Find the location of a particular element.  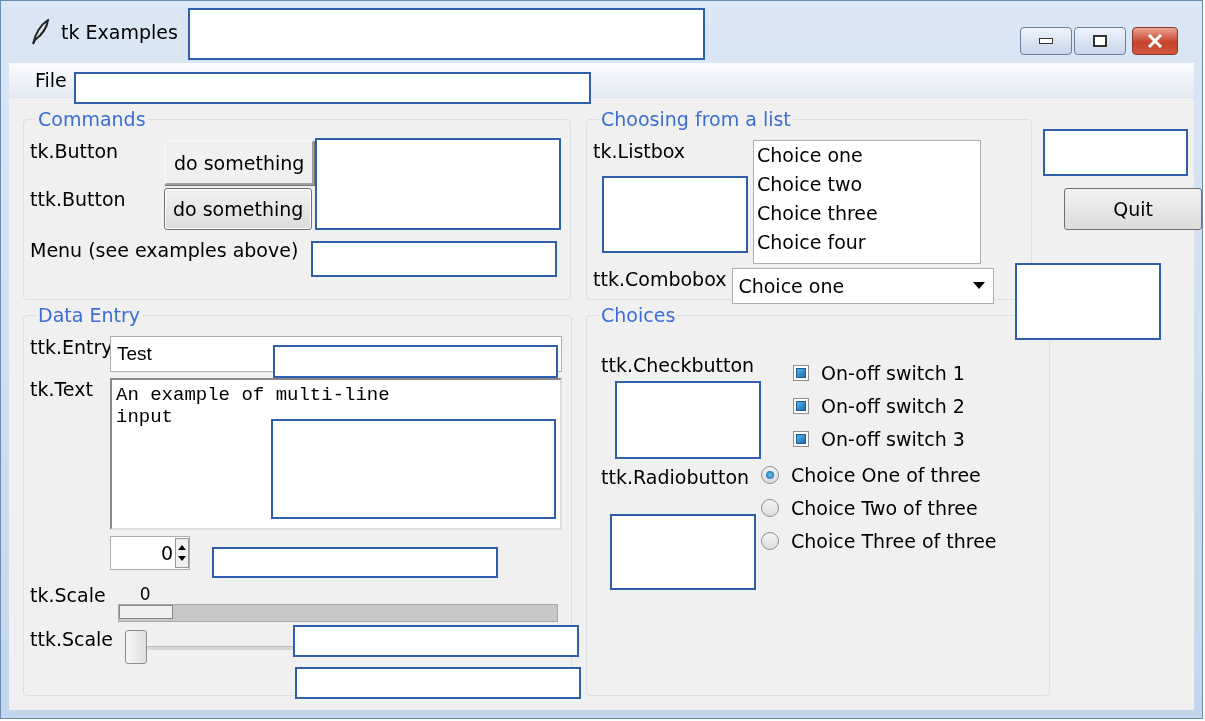

quit-button: Quit is located at coordinates (1133, 209).